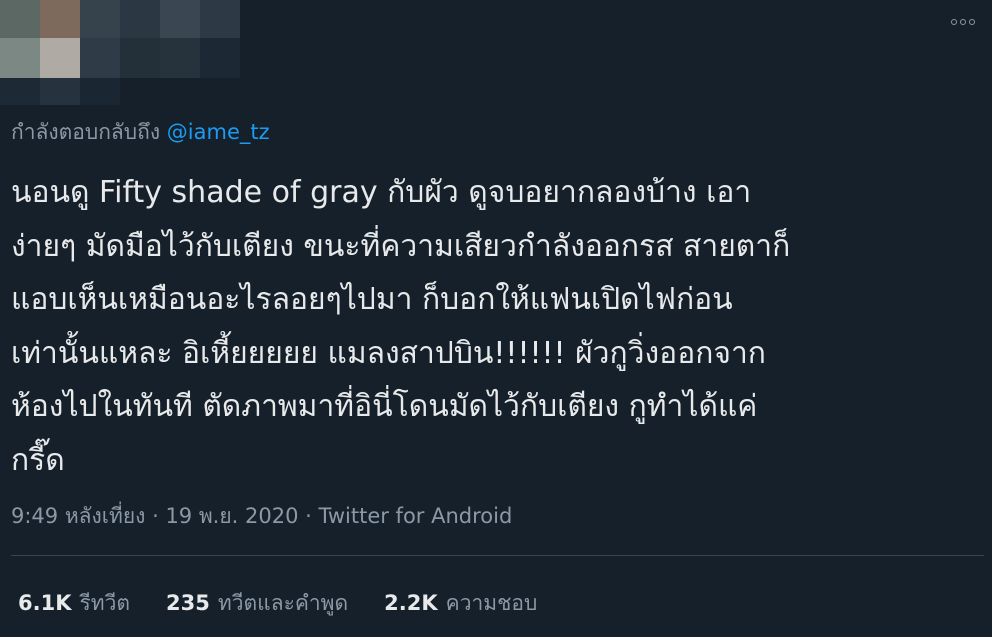 This screenshot has height=637, width=992. I want to click on retweets-stat: 6.1K รีทวีต, so click(74, 603).